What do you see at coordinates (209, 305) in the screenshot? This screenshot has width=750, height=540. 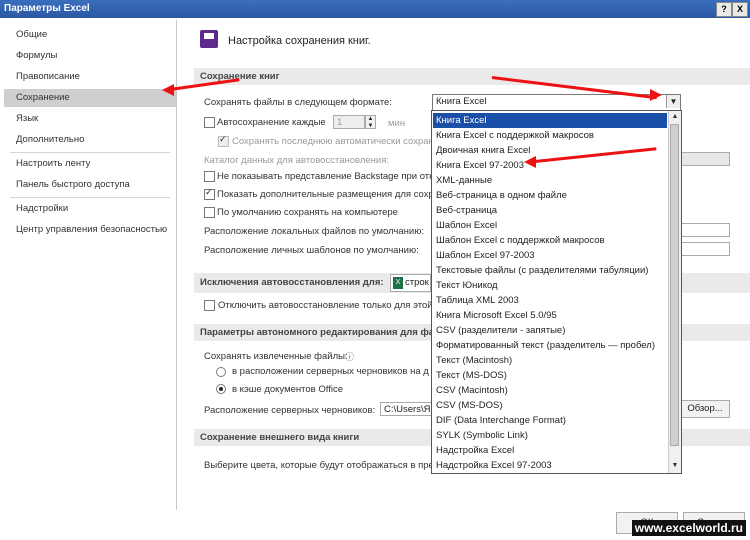 I see `disable-autorecover-checkbox` at bounding box center [209, 305].